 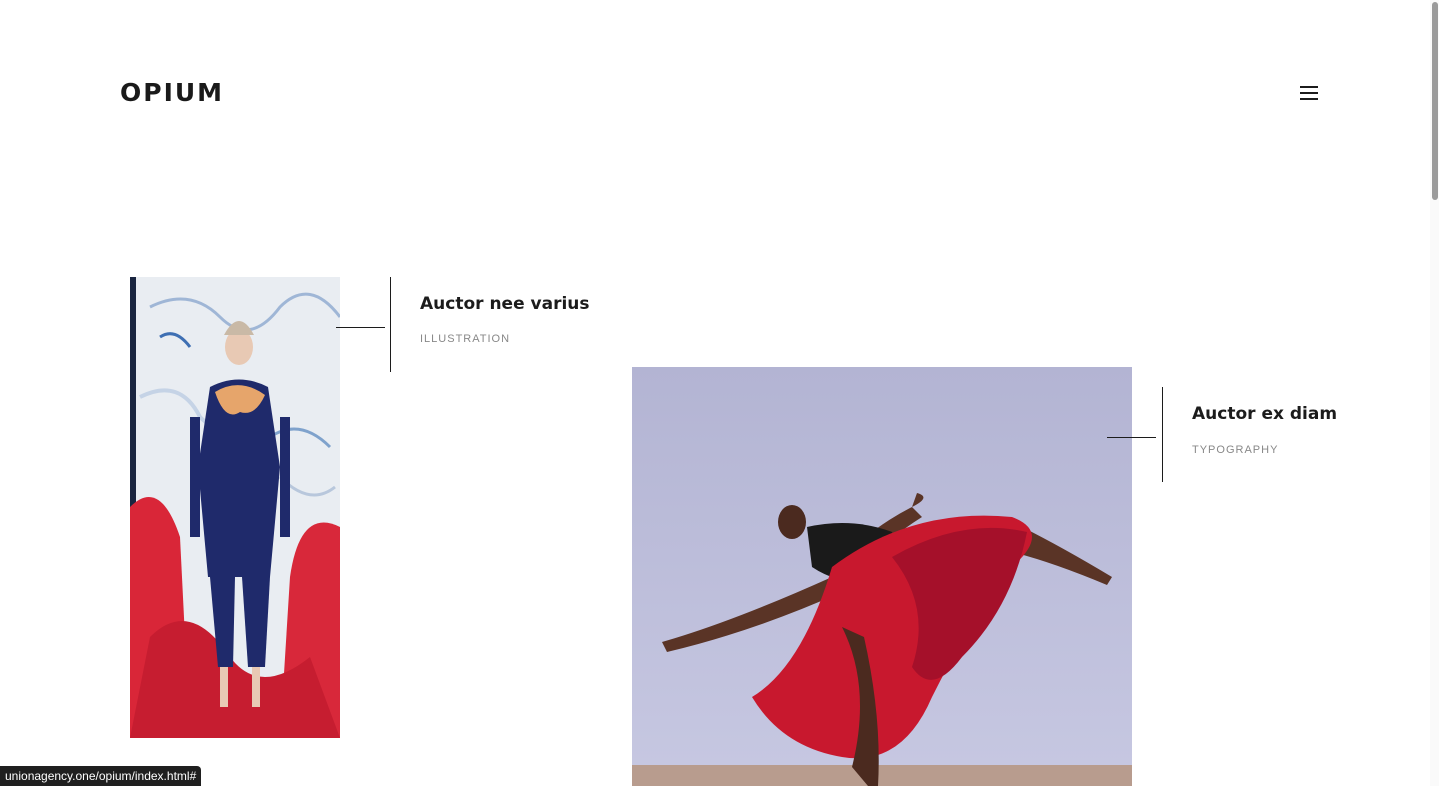 I want to click on vertical-scrollbar, so click(x=1434, y=393).